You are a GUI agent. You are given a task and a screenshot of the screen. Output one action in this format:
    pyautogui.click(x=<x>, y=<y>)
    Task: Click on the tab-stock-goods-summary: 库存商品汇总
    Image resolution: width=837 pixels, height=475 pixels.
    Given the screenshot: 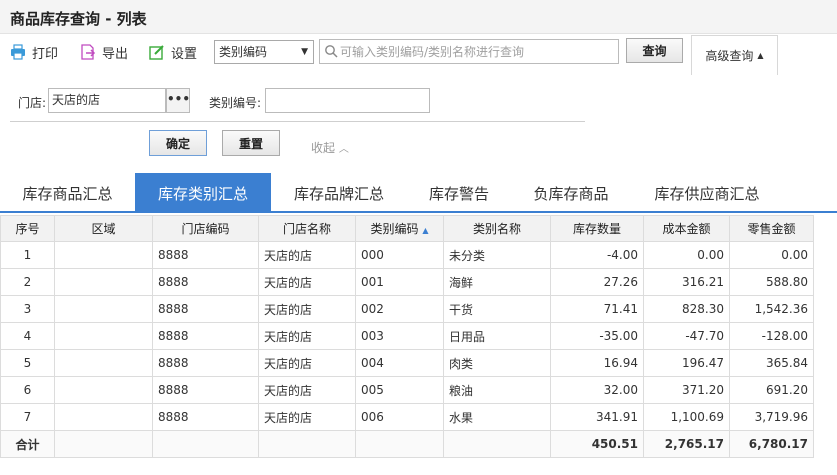 What is the action you would take?
    pyautogui.click(x=67, y=193)
    